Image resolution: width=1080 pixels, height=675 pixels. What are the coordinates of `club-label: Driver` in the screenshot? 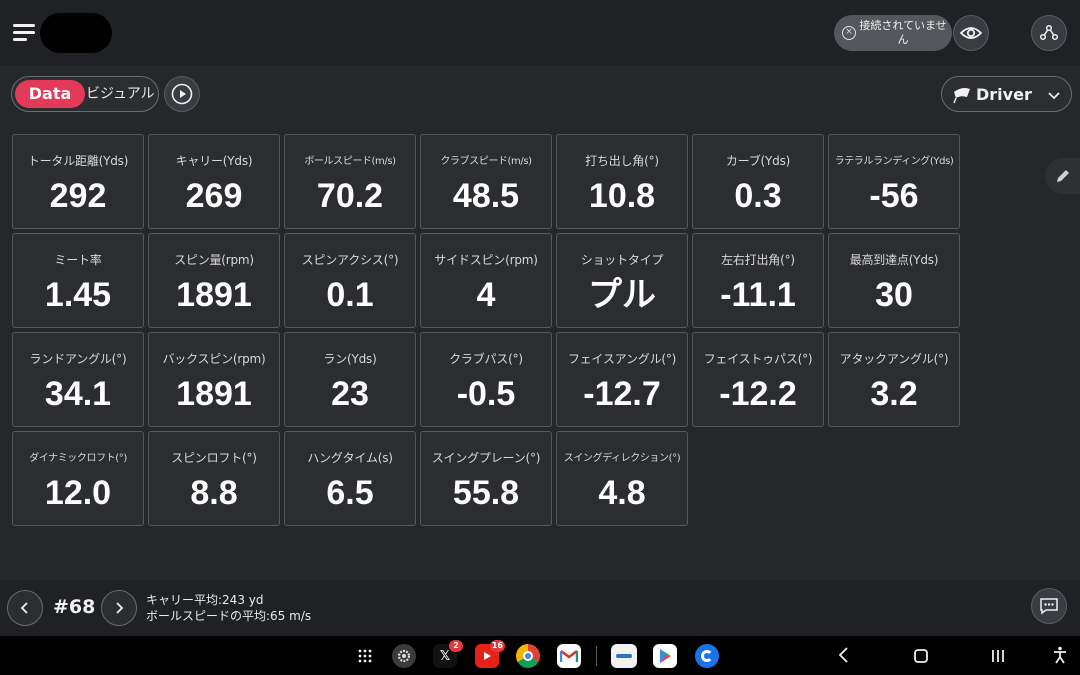 It's located at (1004, 94).